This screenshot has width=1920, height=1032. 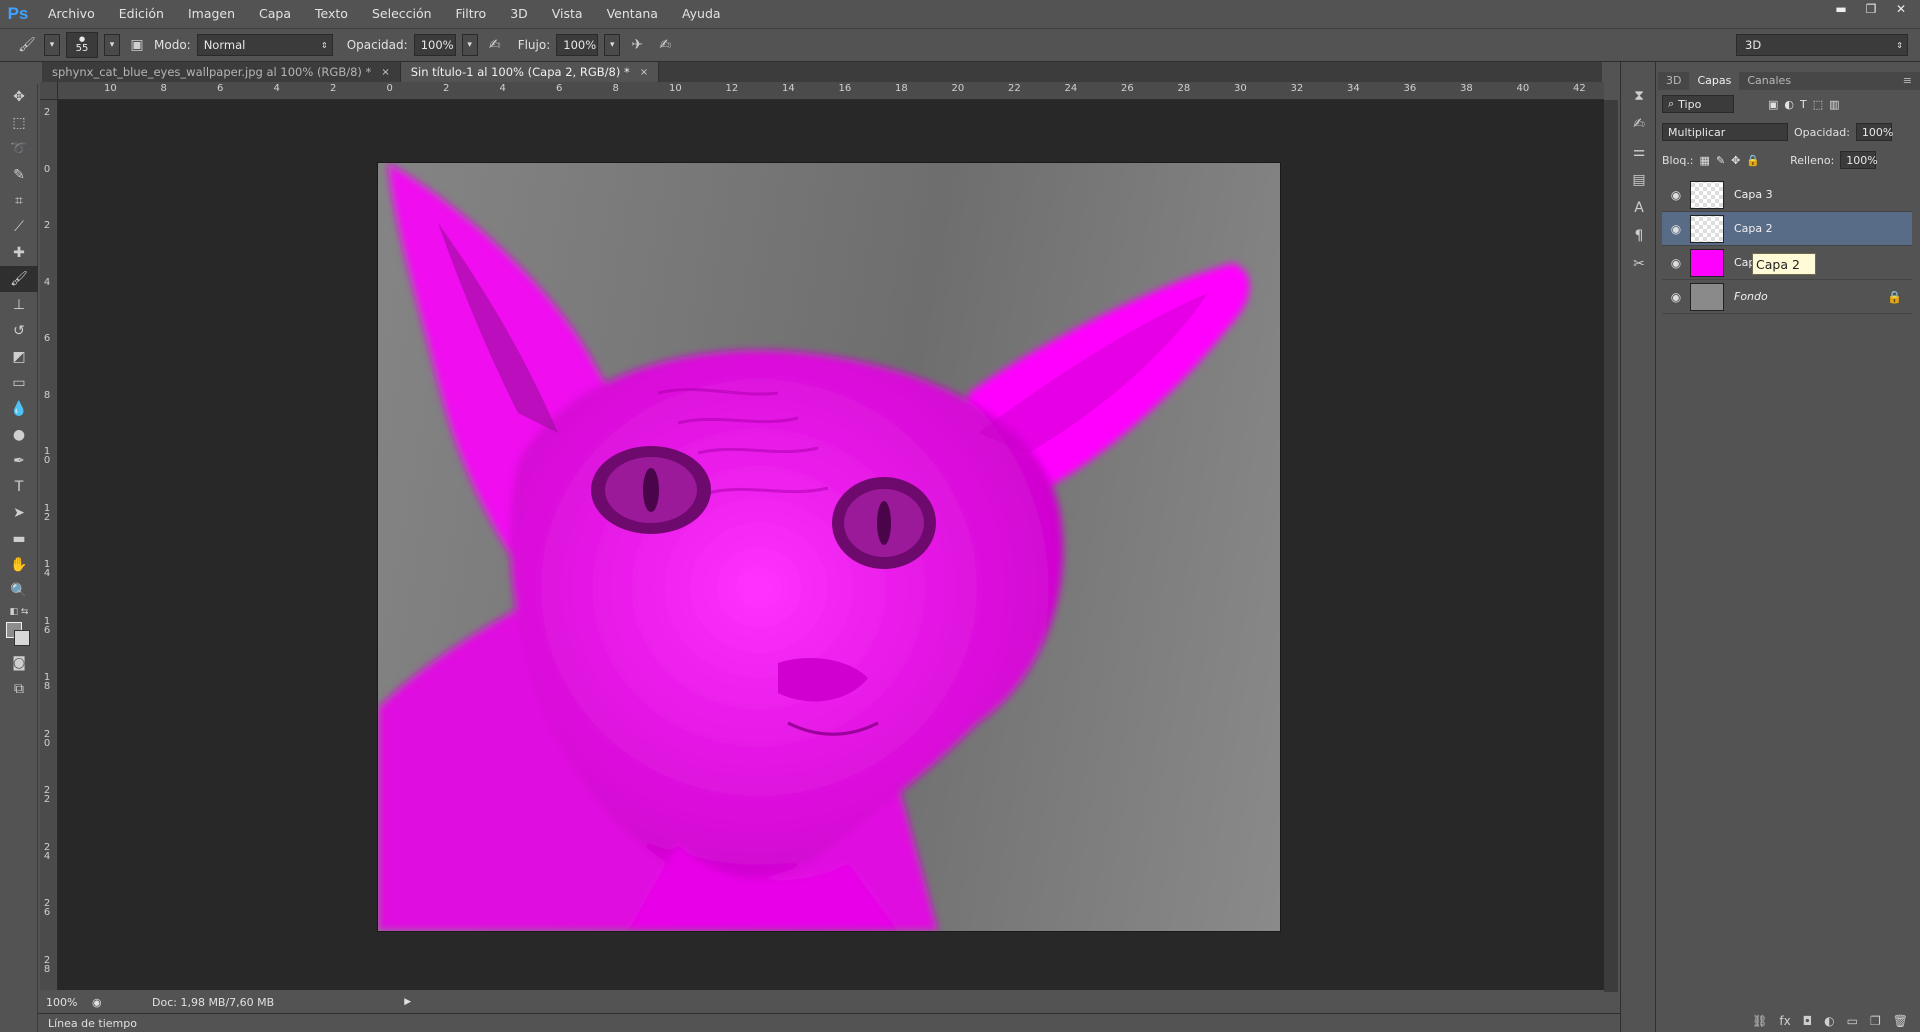 What do you see at coordinates (19, 97) in the screenshot?
I see `move-tool-icon: ✥` at bounding box center [19, 97].